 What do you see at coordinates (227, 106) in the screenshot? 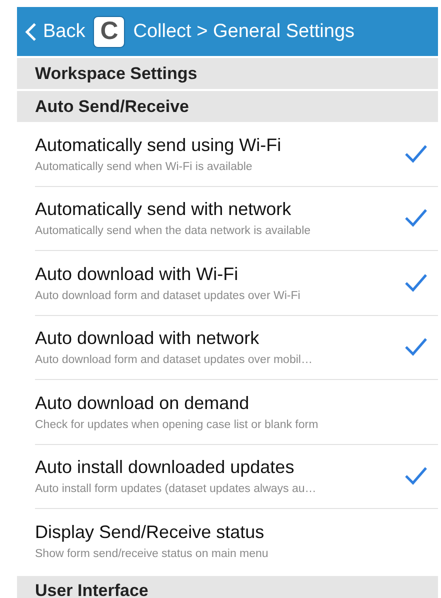
I see `section-header: Auto Send/Receive` at bounding box center [227, 106].